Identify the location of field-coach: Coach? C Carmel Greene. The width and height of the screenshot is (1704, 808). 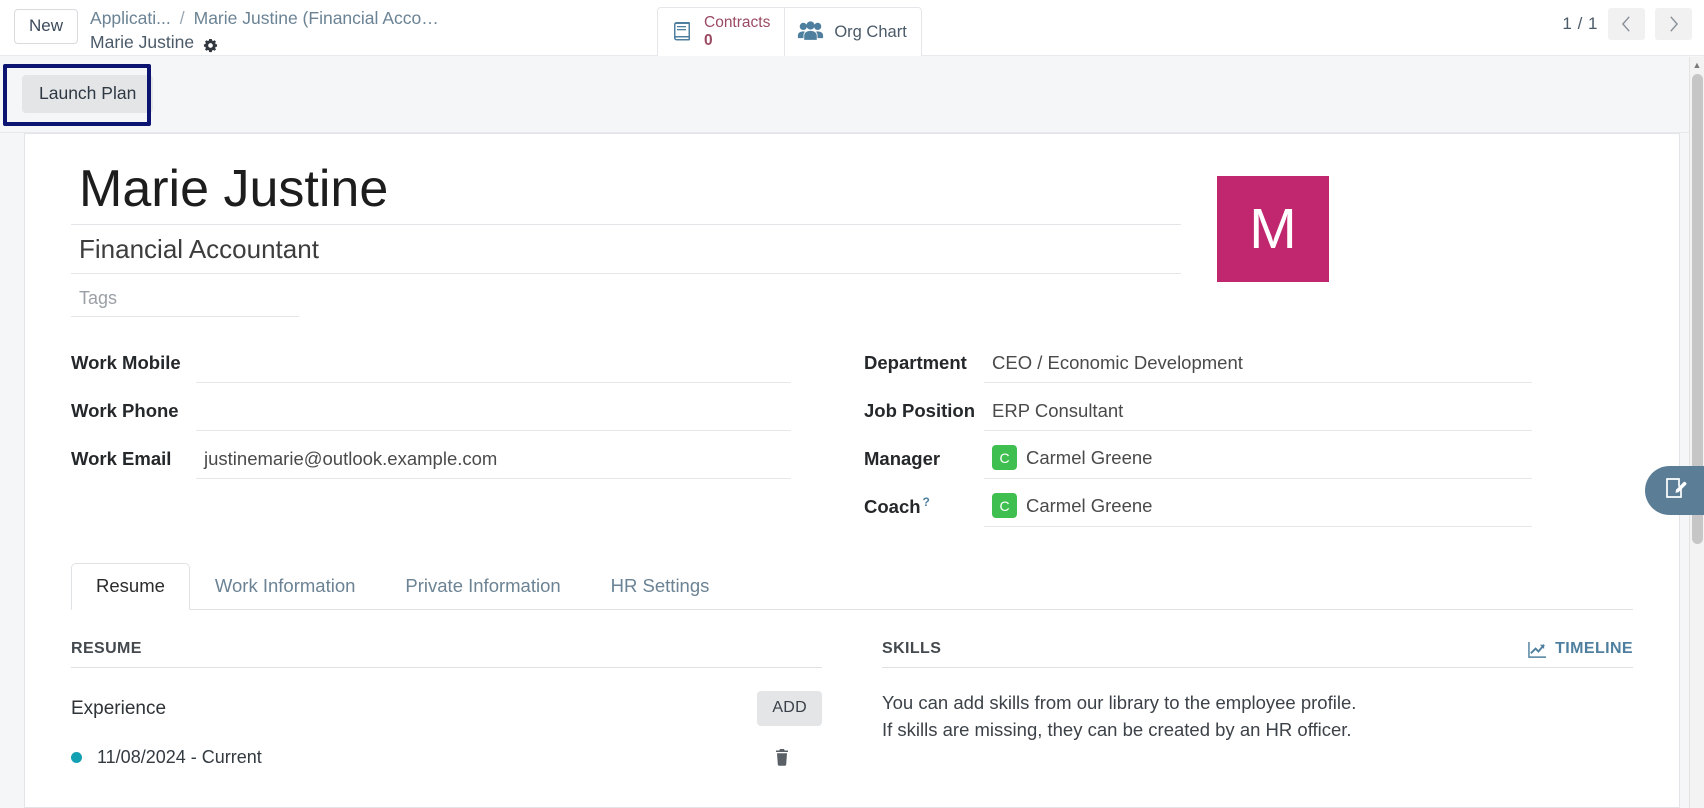
(1248, 503).